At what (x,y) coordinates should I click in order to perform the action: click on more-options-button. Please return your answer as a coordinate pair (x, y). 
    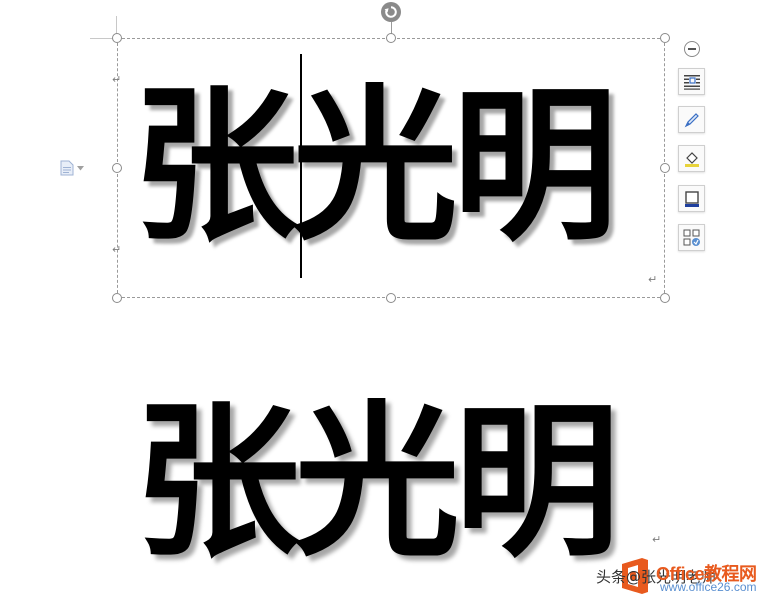
    Looking at the image, I should click on (691, 237).